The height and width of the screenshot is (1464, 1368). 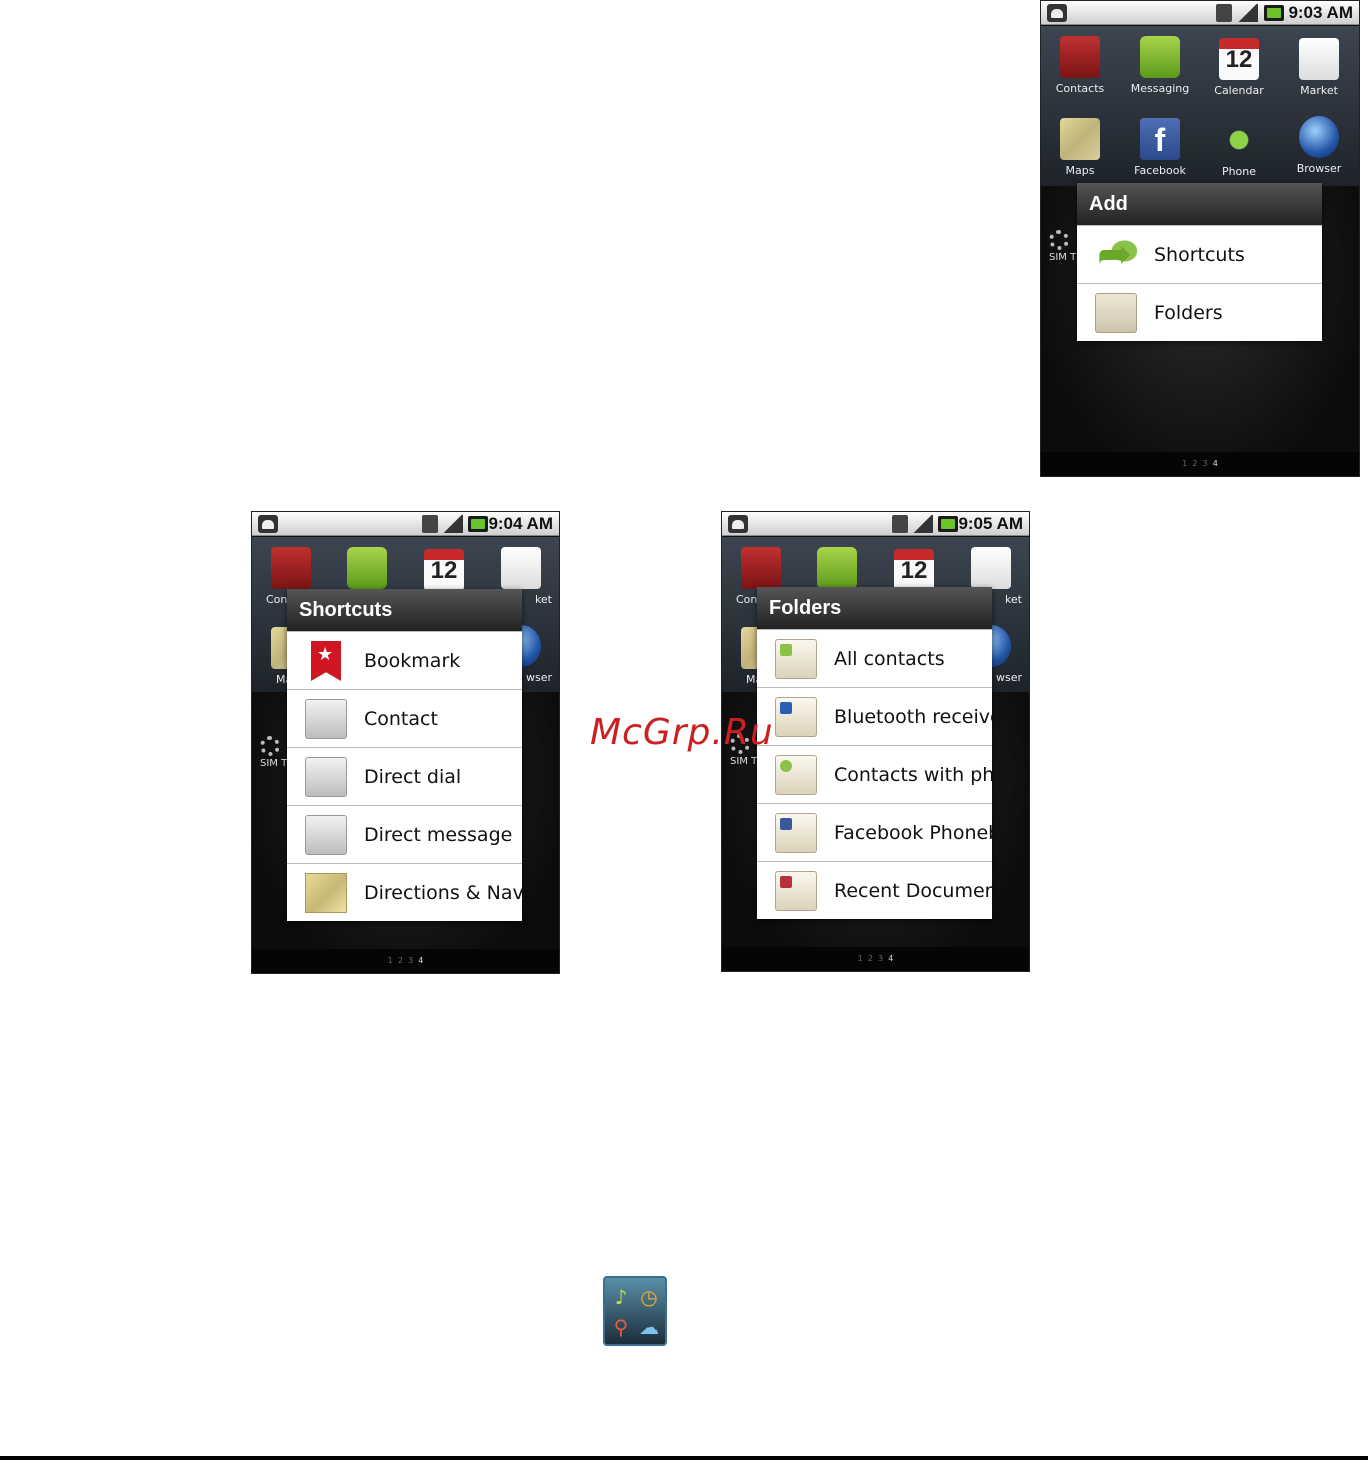 What do you see at coordinates (404, 776) in the screenshot?
I see `menu-item-direct-dial: Direct dial` at bounding box center [404, 776].